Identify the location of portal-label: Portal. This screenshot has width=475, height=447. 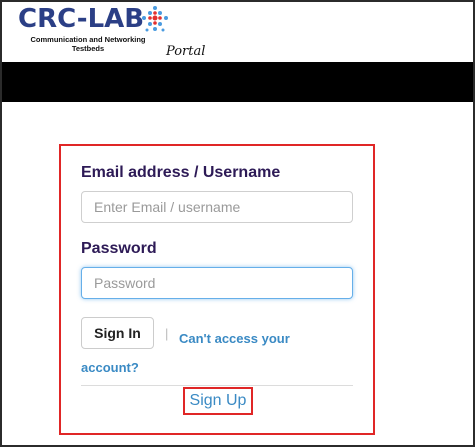
(186, 51).